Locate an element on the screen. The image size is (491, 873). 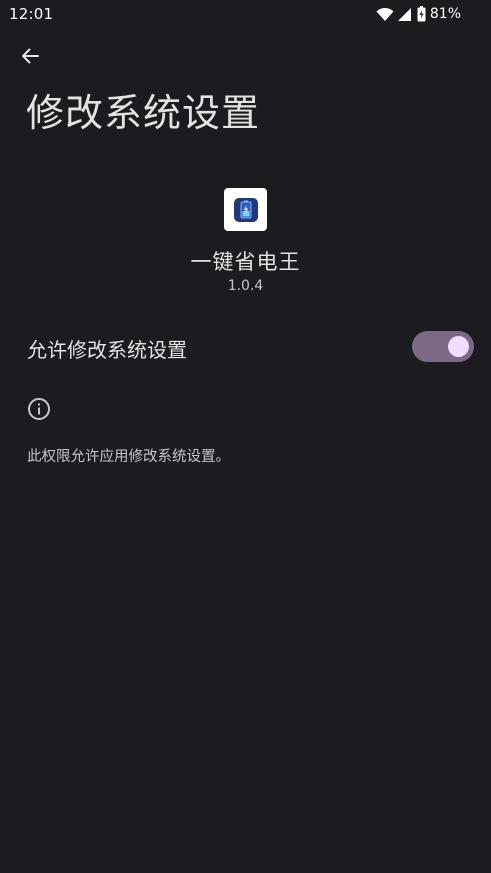
app-name: 一键省电王 is located at coordinates (245, 262).